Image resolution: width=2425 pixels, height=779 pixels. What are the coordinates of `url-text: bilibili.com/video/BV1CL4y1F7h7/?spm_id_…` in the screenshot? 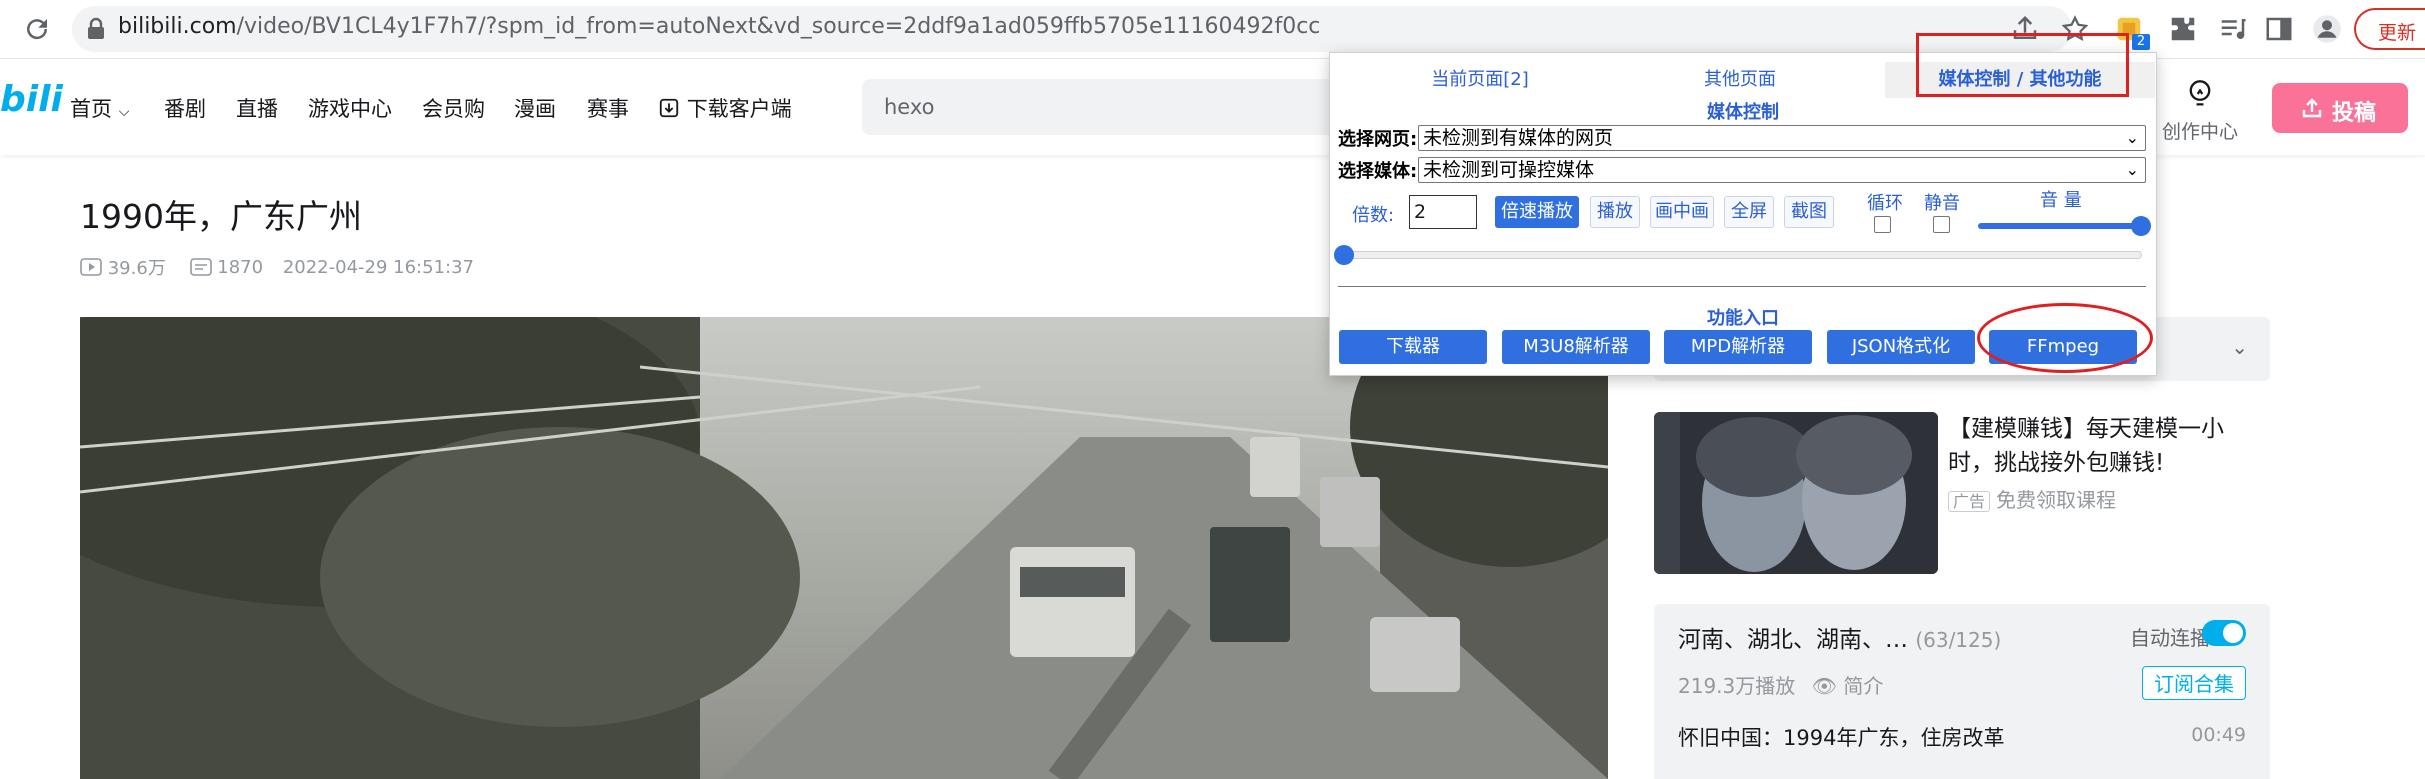 It's located at (719, 26).